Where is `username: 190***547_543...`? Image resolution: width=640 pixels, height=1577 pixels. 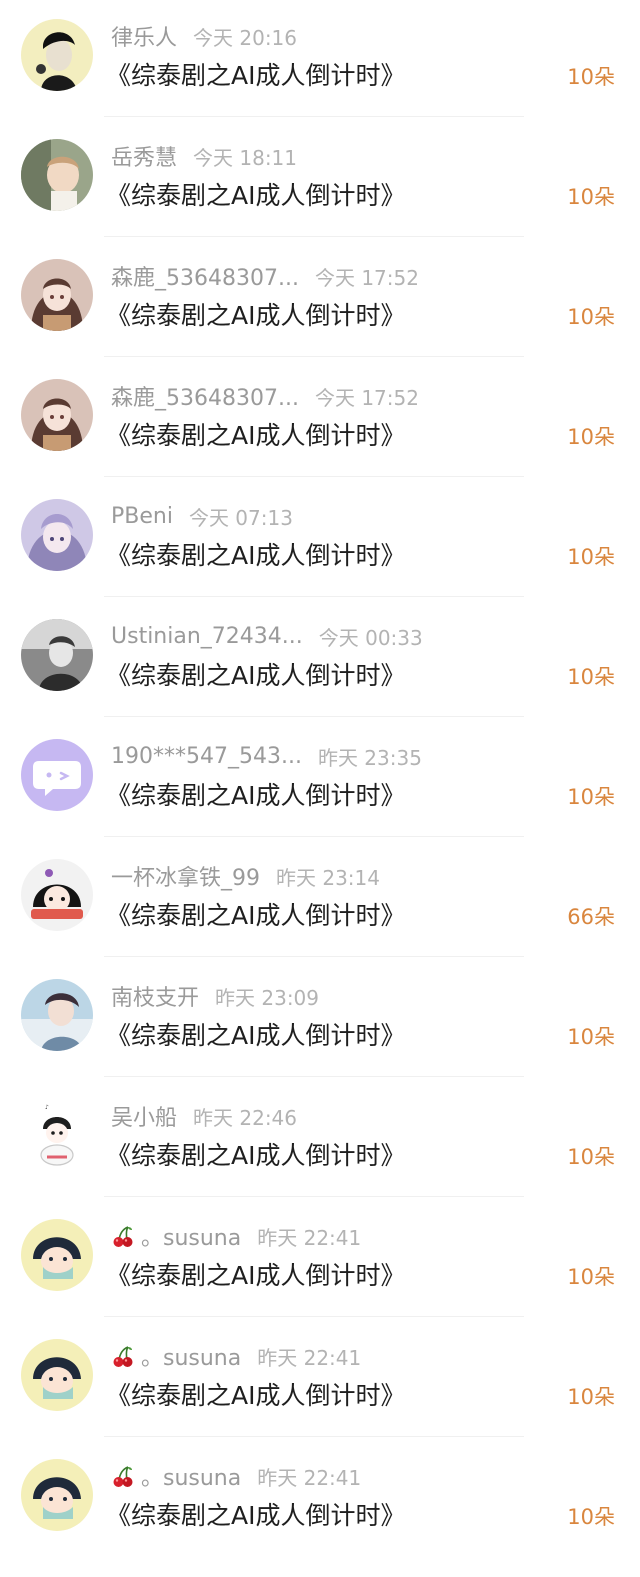
username: 190***547_543... is located at coordinates (206, 756).